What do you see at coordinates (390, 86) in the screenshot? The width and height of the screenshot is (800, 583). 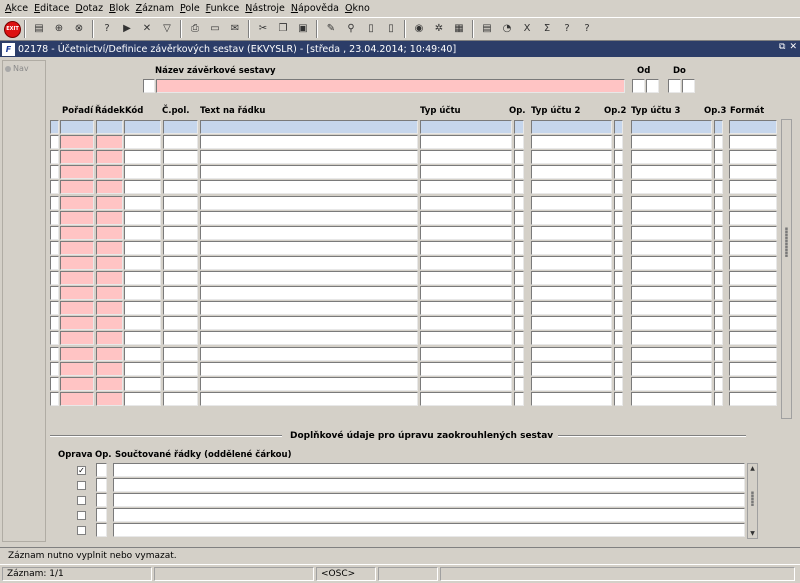 I see `name-input` at bounding box center [390, 86].